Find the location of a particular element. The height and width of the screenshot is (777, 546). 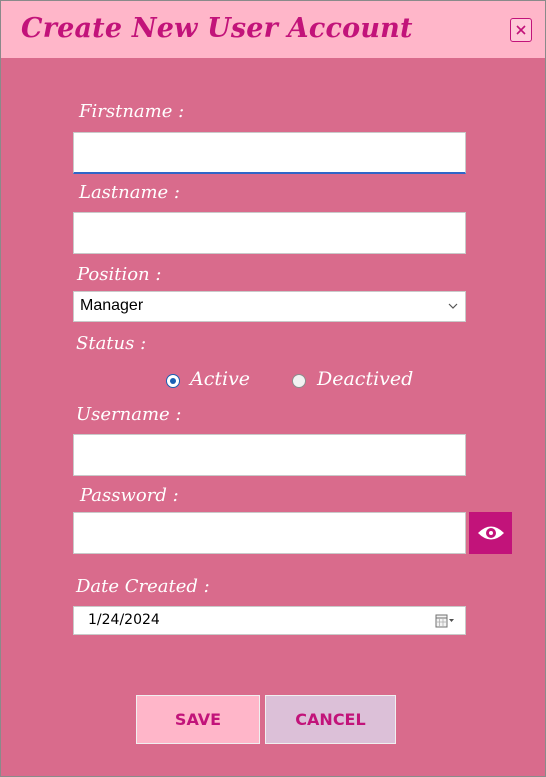

chevron-down-icon is located at coordinates (453, 306).